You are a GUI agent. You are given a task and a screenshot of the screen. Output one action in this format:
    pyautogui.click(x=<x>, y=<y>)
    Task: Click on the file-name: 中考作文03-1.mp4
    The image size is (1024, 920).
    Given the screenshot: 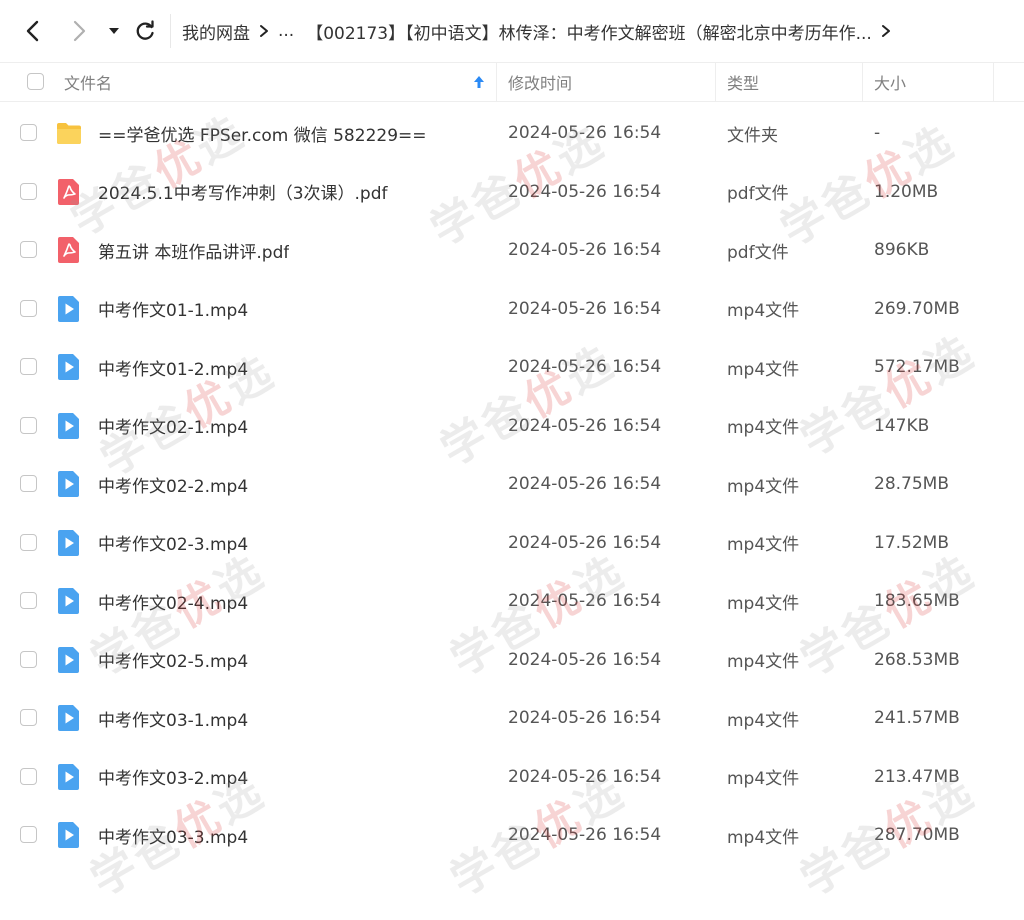 What is the action you would take?
    pyautogui.click(x=173, y=718)
    